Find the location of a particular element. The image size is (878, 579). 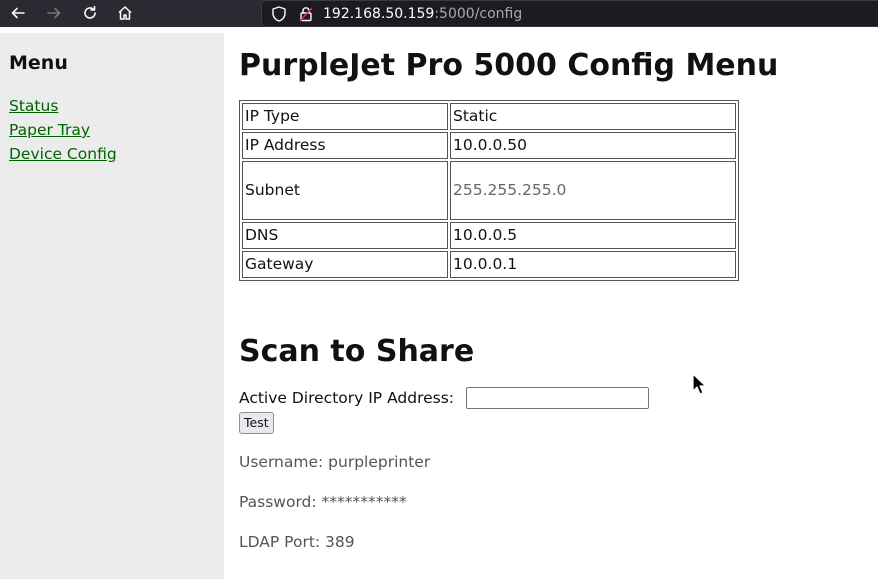

scan-section-title: Scan to Share is located at coordinates (357, 351).